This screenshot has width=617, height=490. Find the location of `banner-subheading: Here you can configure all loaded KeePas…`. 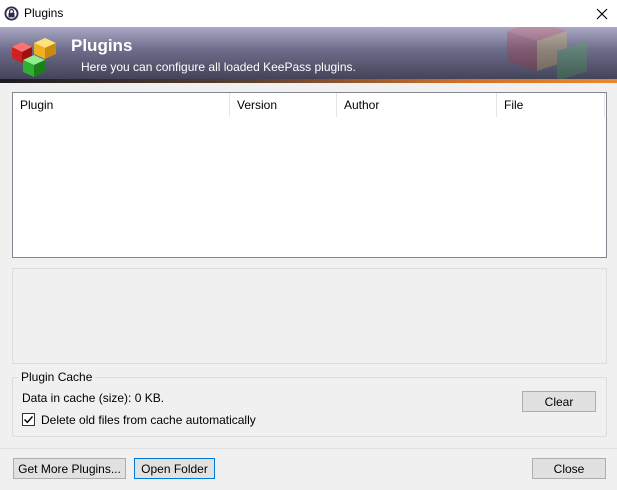

banner-subheading: Here you can configure all loaded KeePas… is located at coordinates (218, 67).